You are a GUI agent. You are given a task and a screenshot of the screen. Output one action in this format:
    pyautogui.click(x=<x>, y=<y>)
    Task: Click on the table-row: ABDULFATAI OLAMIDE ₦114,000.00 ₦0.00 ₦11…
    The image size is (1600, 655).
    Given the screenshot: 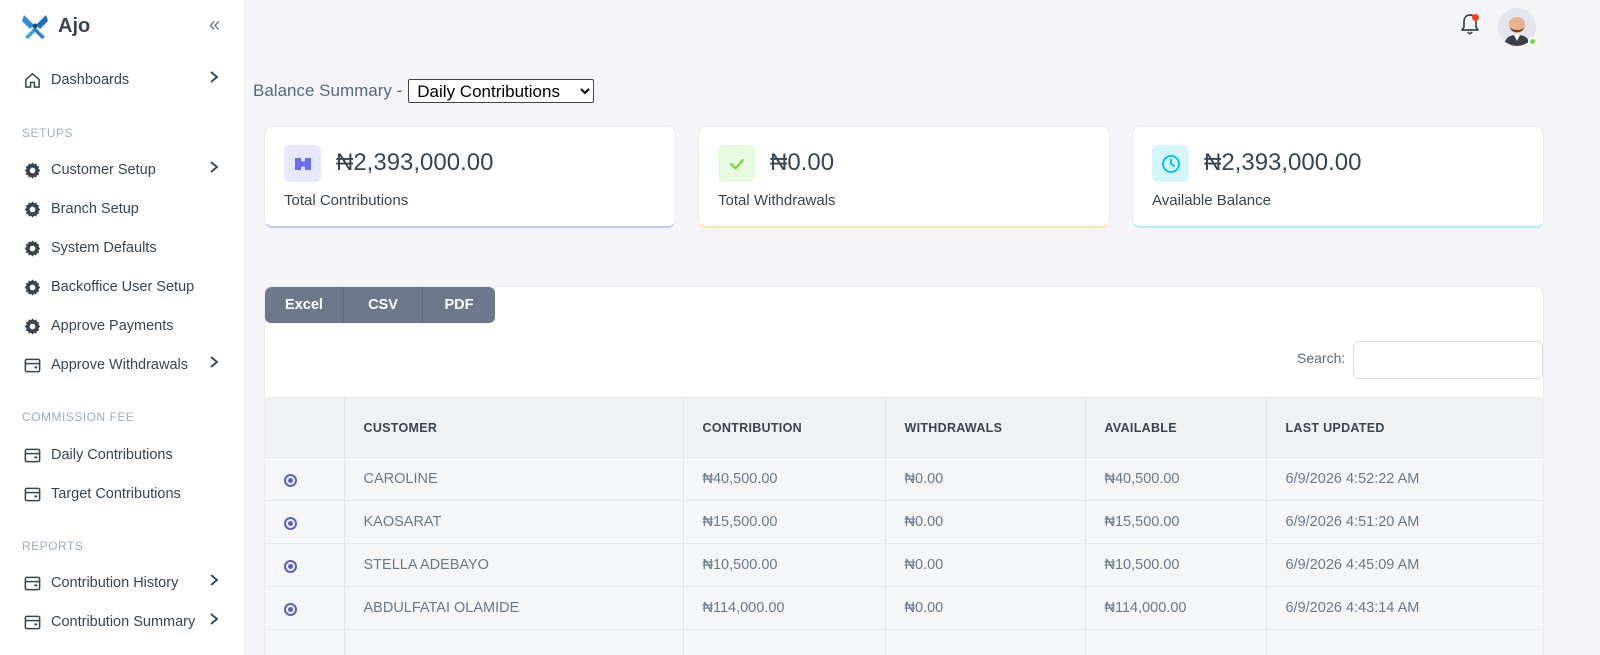 What is the action you would take?
    pyautogui.click(x=904, y=608)
    